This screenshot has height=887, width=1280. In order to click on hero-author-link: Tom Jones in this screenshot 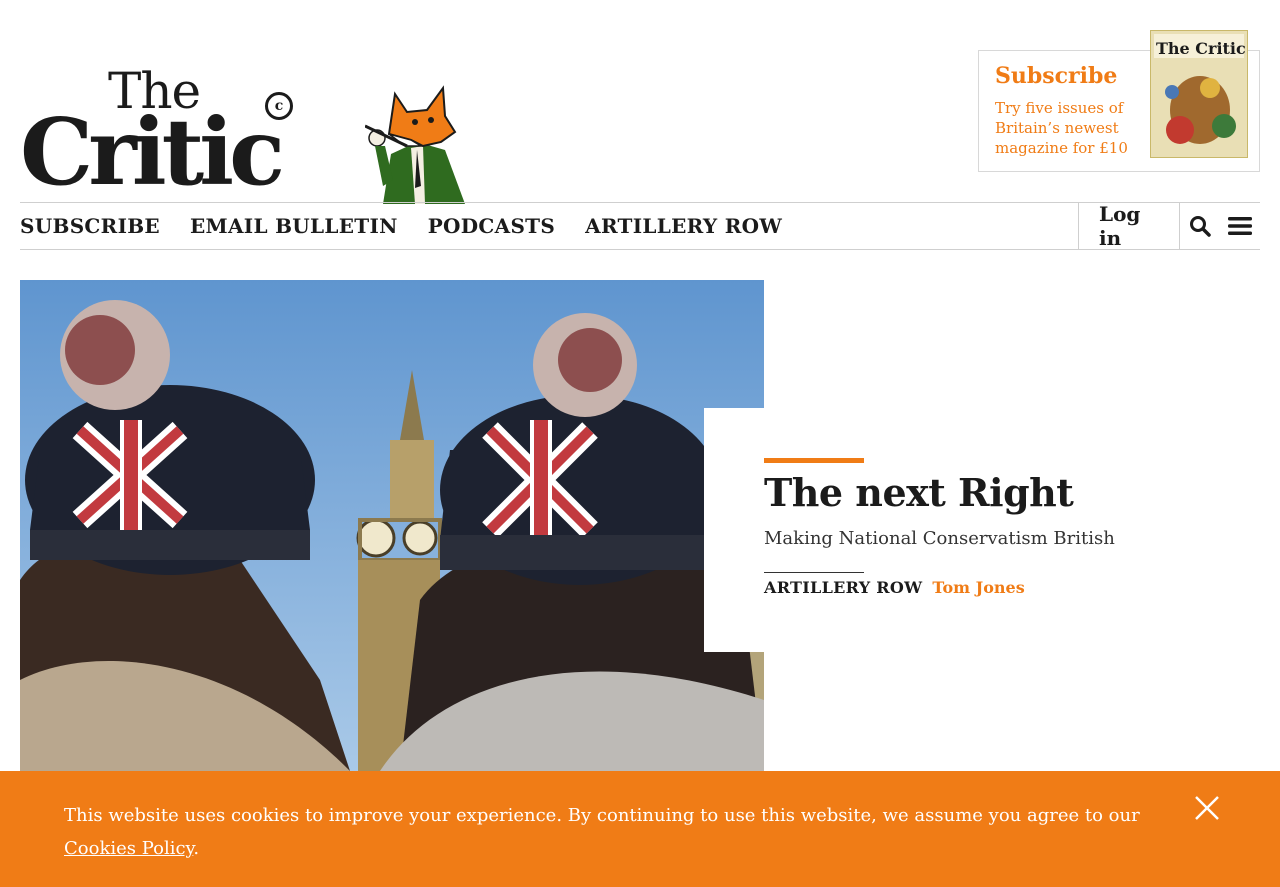, I will do `click(978, 587)`.